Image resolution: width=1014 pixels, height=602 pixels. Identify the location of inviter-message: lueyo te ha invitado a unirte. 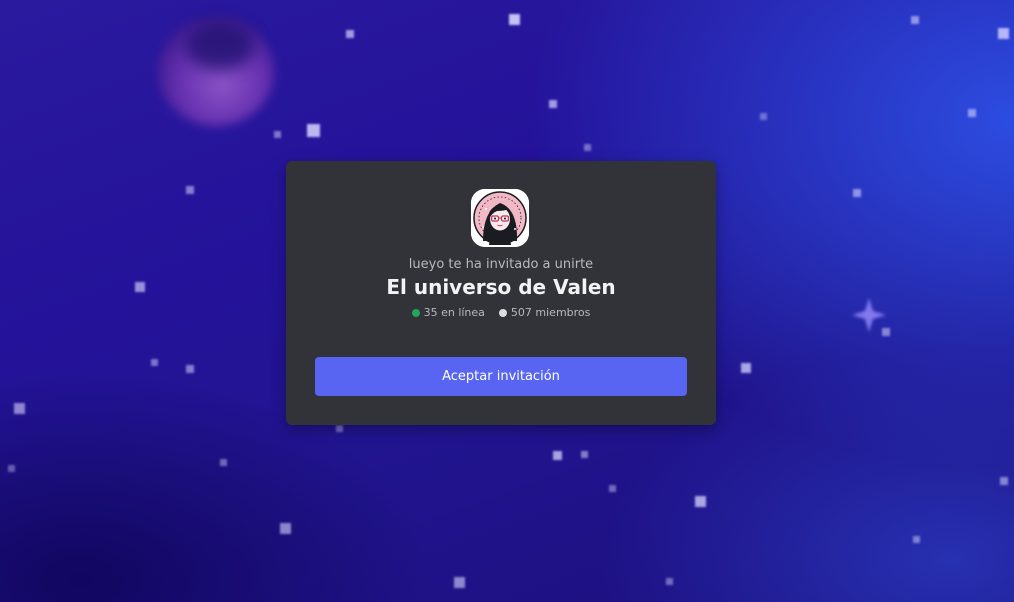
(501, 264).